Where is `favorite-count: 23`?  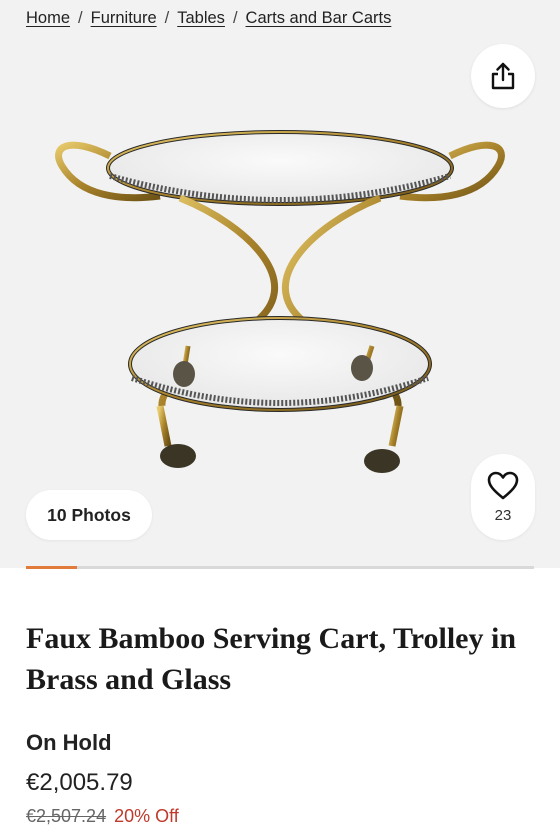 favorite-count: 23 is located at coordinates (503, 515).